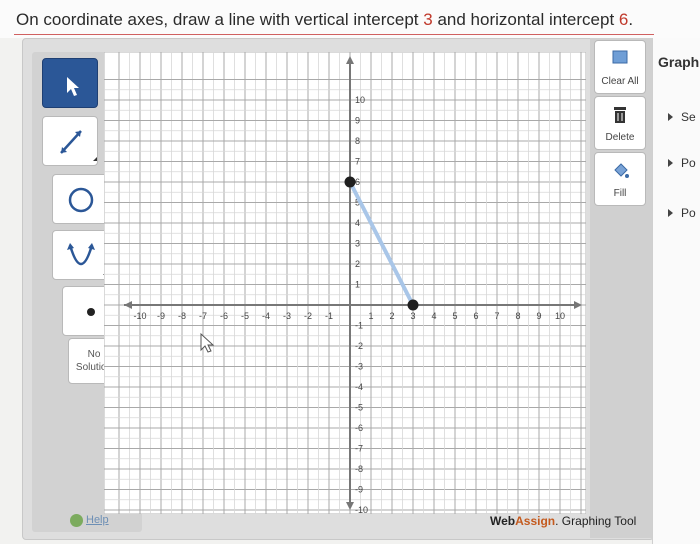 This screenshot has height=544, width=700. Describe the element at coordinates (391, 316) in the screenshot. I see `x-tick-label: 2` at that location.